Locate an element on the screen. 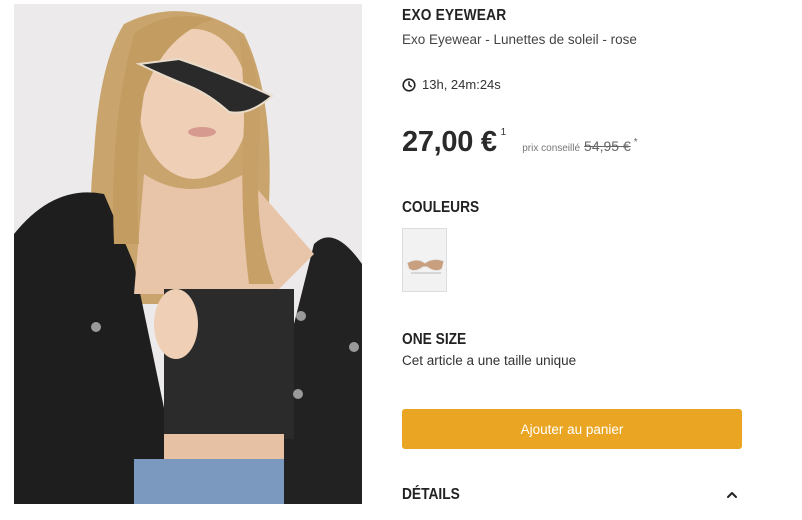 This screenshot has height=520, width=802. size-note: Cet article a une taille unique is located at coordinates (489, 360).